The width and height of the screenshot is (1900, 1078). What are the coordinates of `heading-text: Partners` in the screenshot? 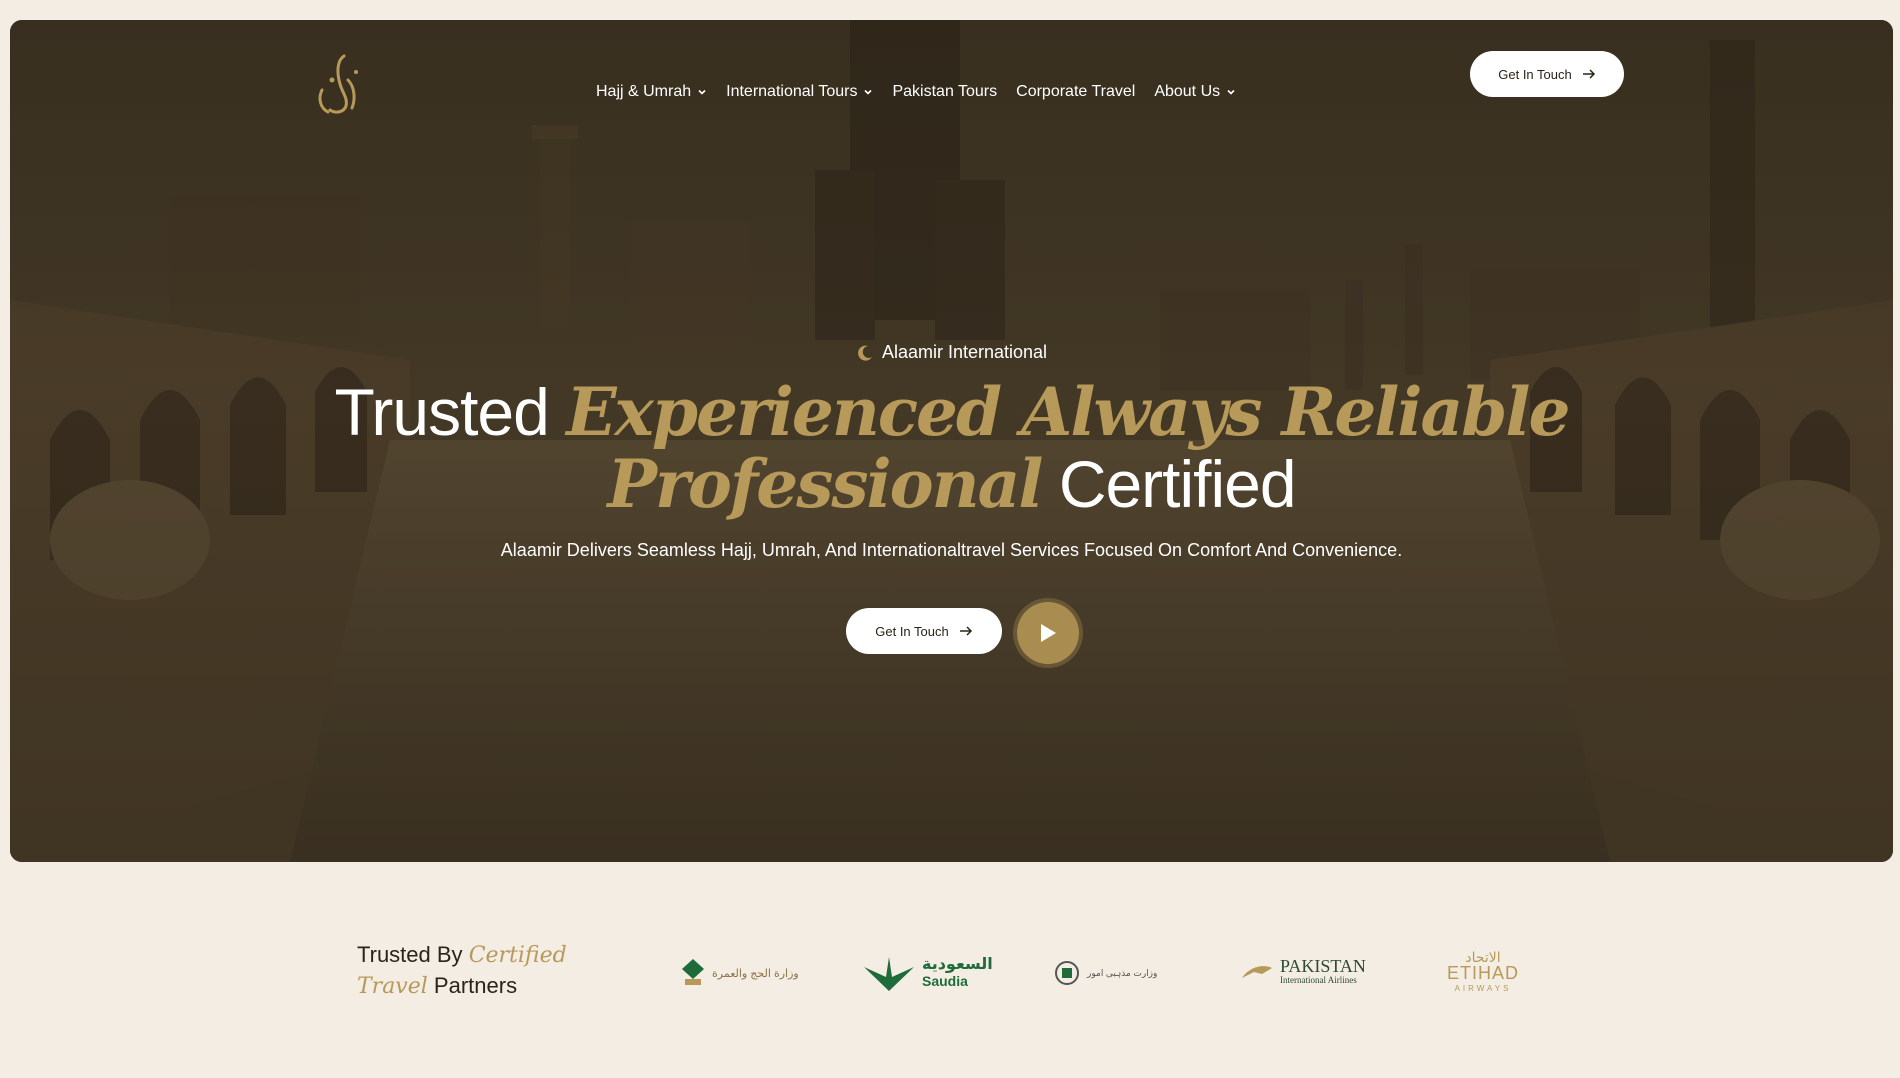 It's located at (475, 985).